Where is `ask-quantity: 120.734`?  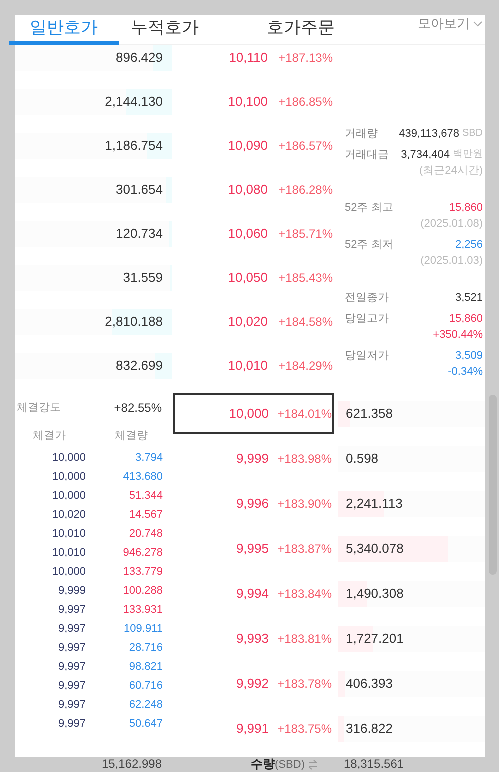
ask-quantity: 120.734 is located at coordinates (140, 234).